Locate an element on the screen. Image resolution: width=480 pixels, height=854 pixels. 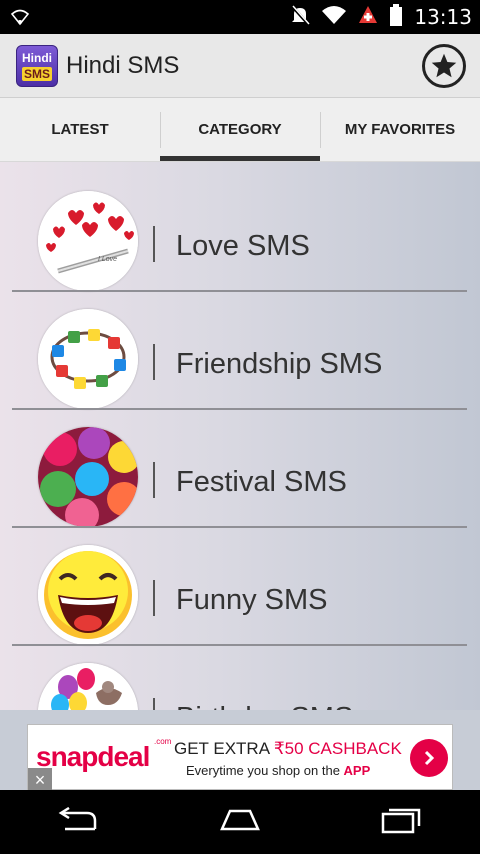
status-time: 13:13 is located at coordinates (443, 17).